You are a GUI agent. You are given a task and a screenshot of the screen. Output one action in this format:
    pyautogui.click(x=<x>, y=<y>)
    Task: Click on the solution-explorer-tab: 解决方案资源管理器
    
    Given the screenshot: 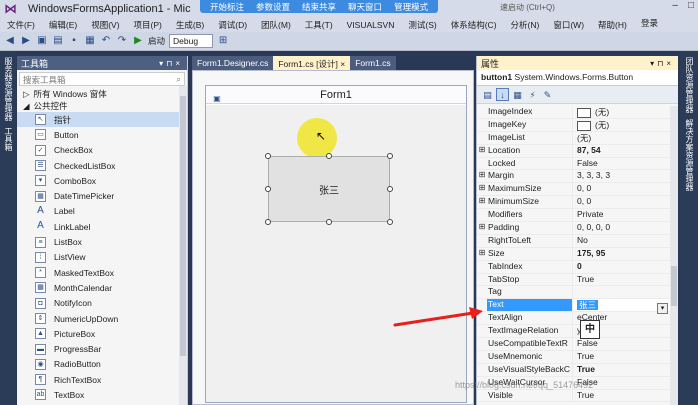 What is the action you would take?
    pyautogui.click(x=689, y=155)
    